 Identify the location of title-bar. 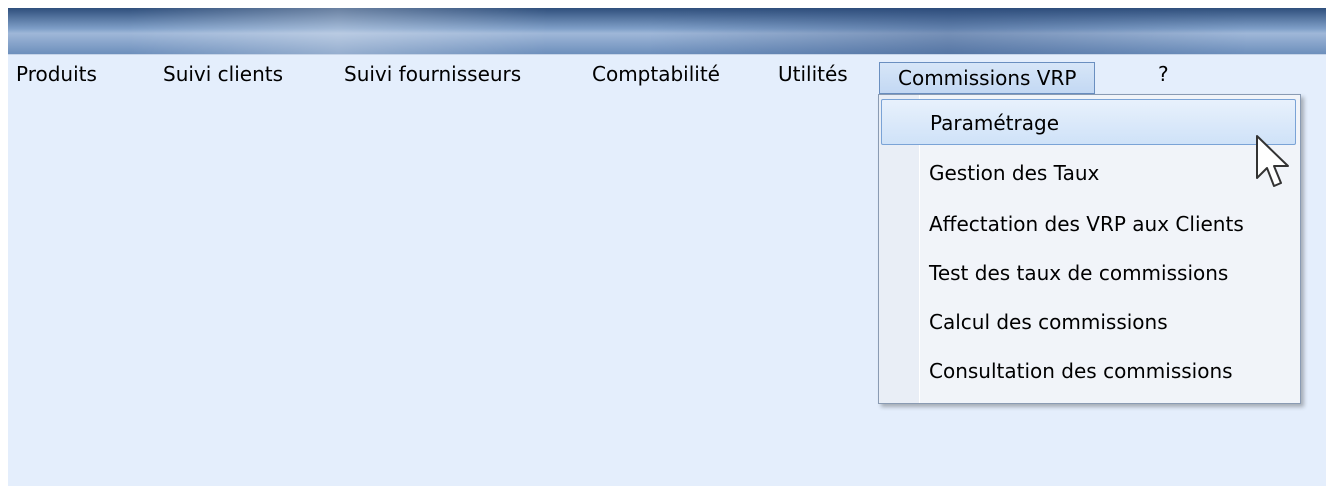
(667, 31).